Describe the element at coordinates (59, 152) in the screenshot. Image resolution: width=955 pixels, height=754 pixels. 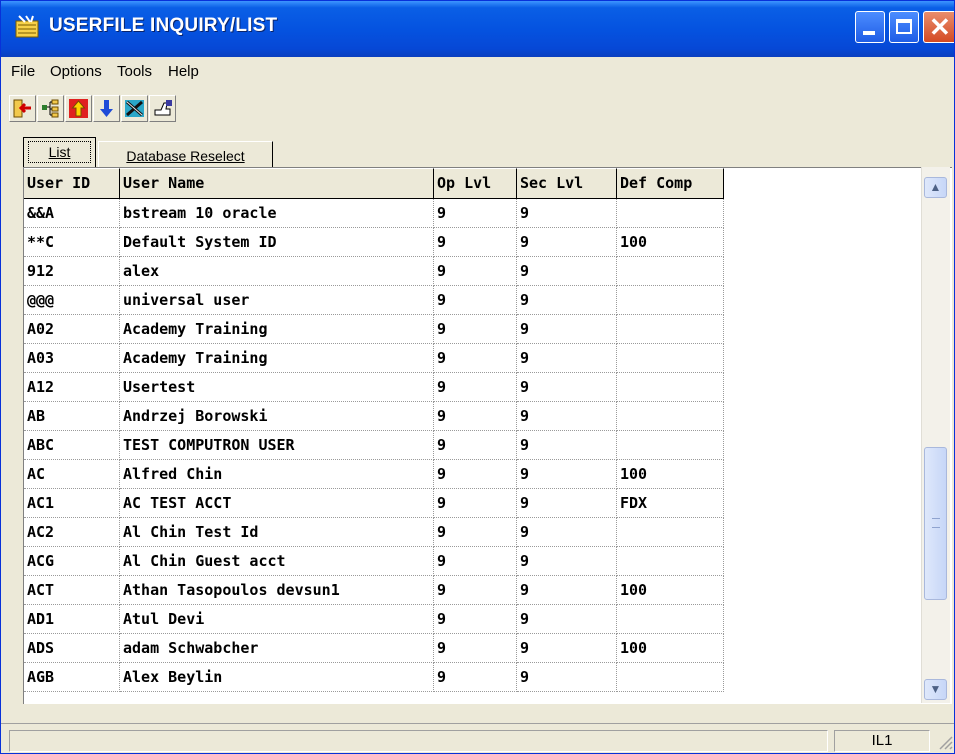
I see `tab-list: List` at that location.